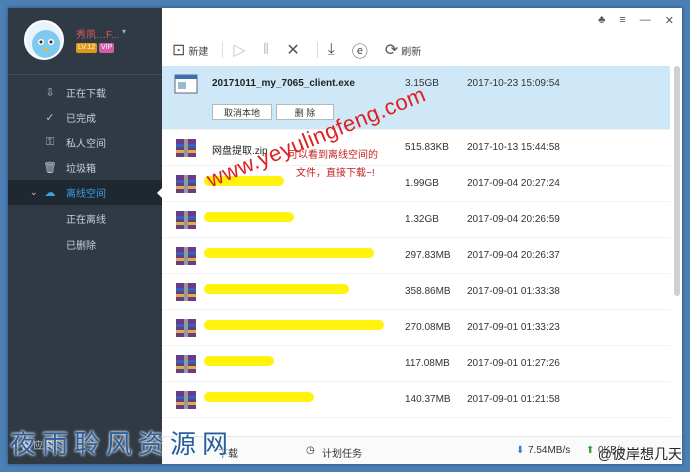  I want to click on file-size: 1.32GB, so click(422, 219).